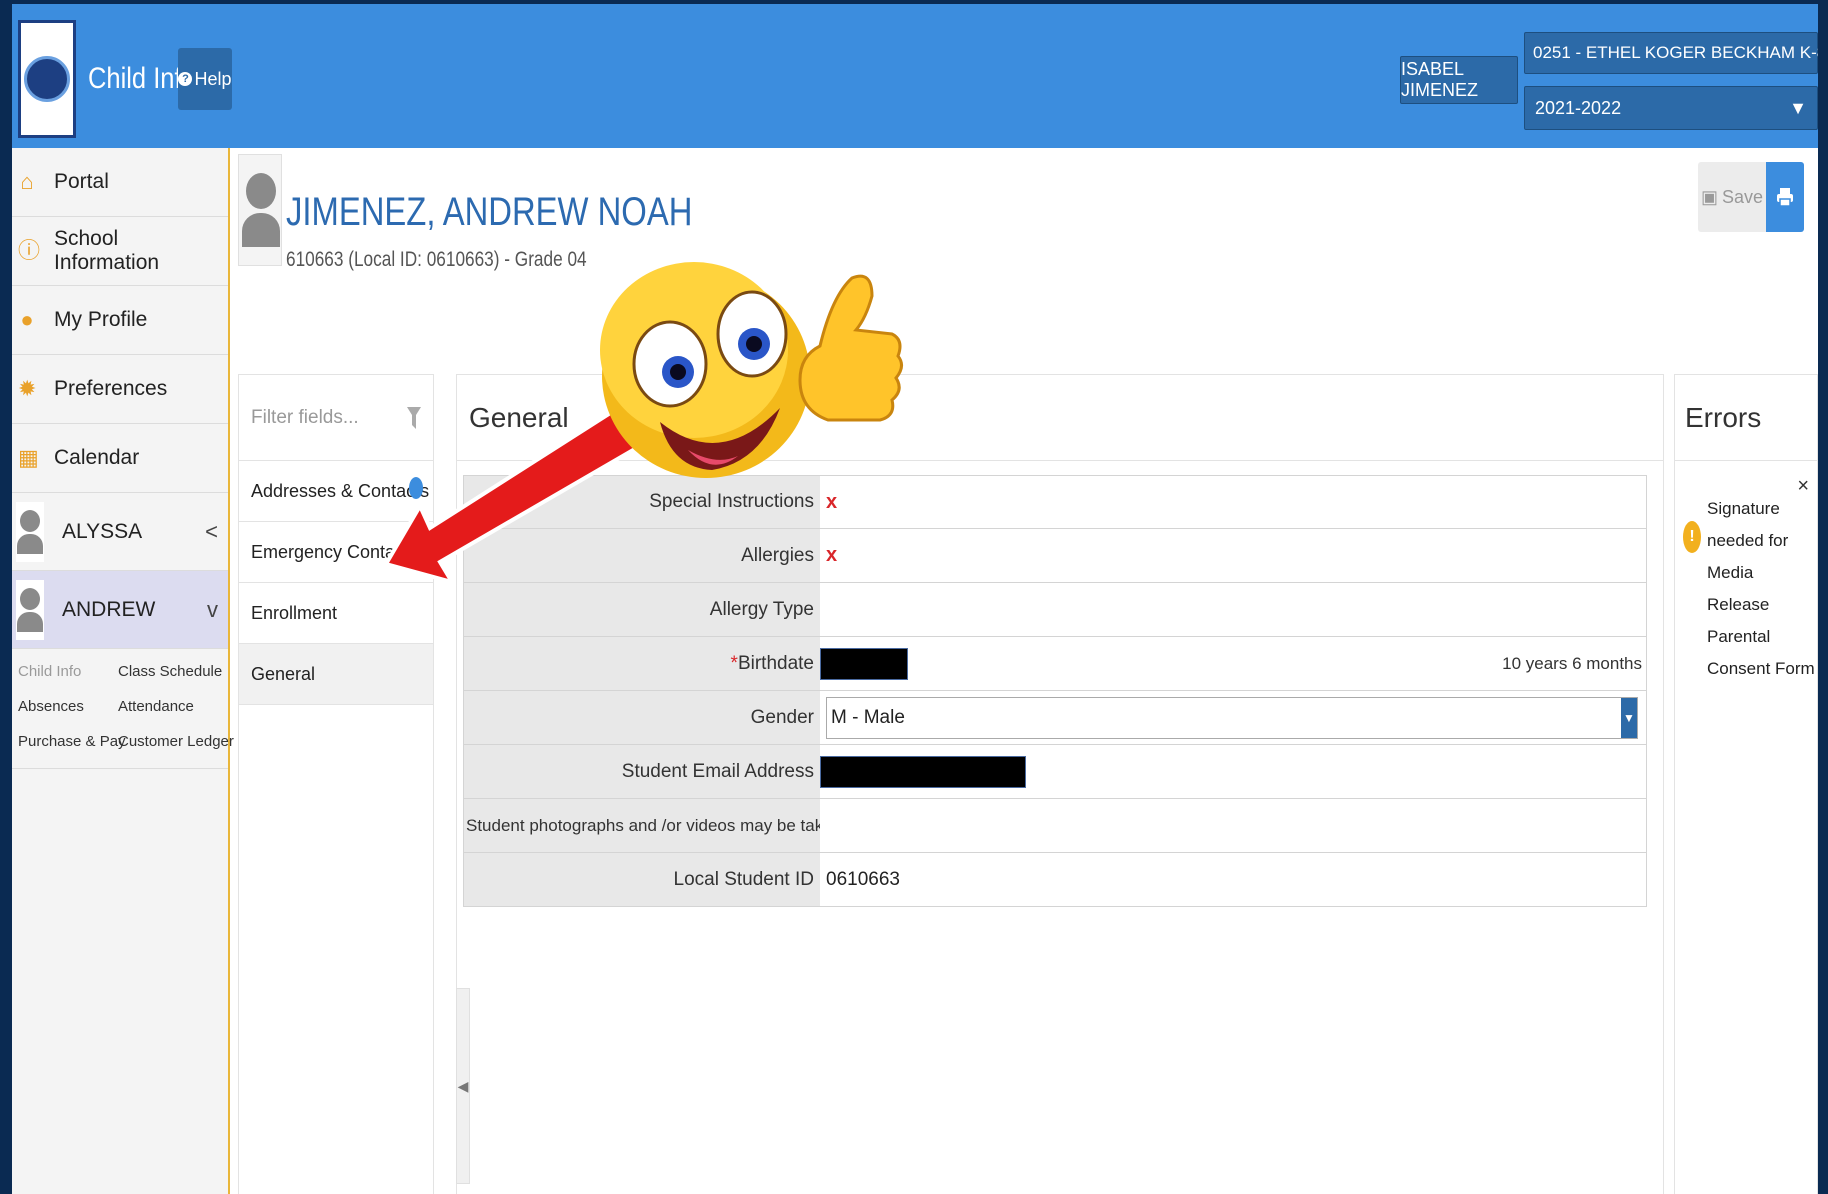  I want to click on caret-left-icon: ◀, so click(463, 1085).